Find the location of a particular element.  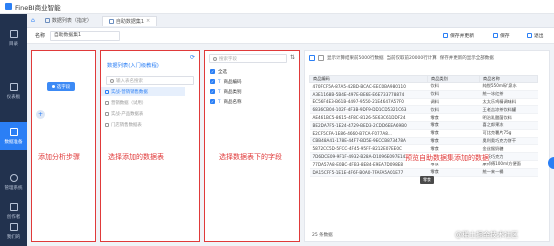

tab-self-service-dataset: 自助数据集1 × is located at coordinates (129, 20).